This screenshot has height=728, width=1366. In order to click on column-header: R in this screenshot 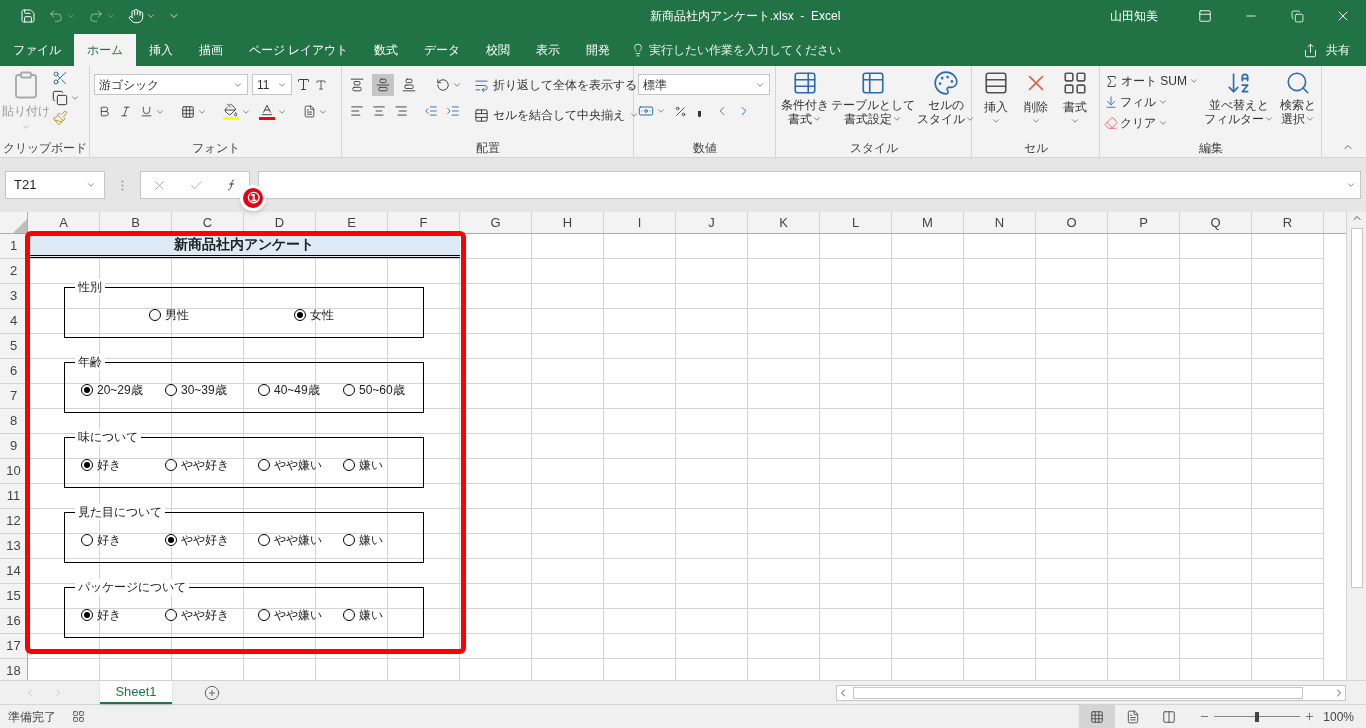, I will do `click(1288, 222)`.